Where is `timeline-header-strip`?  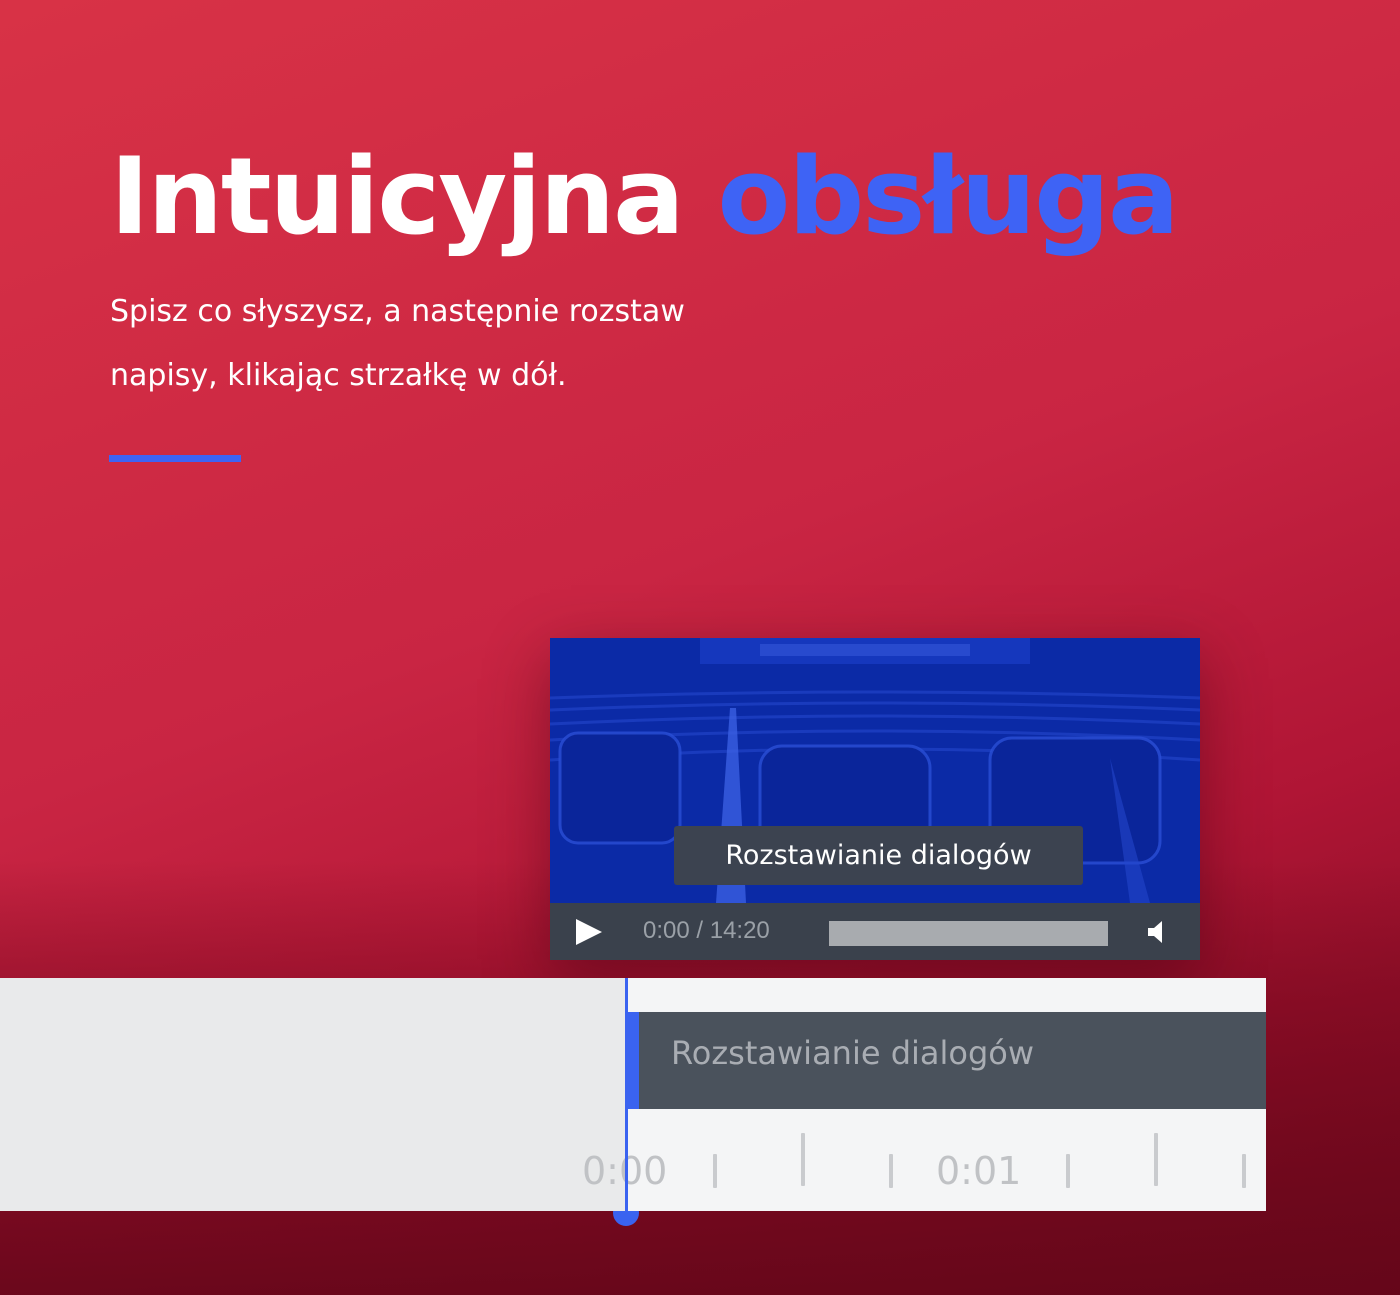
timeline-header-strip is located at coordinates (947, 995).